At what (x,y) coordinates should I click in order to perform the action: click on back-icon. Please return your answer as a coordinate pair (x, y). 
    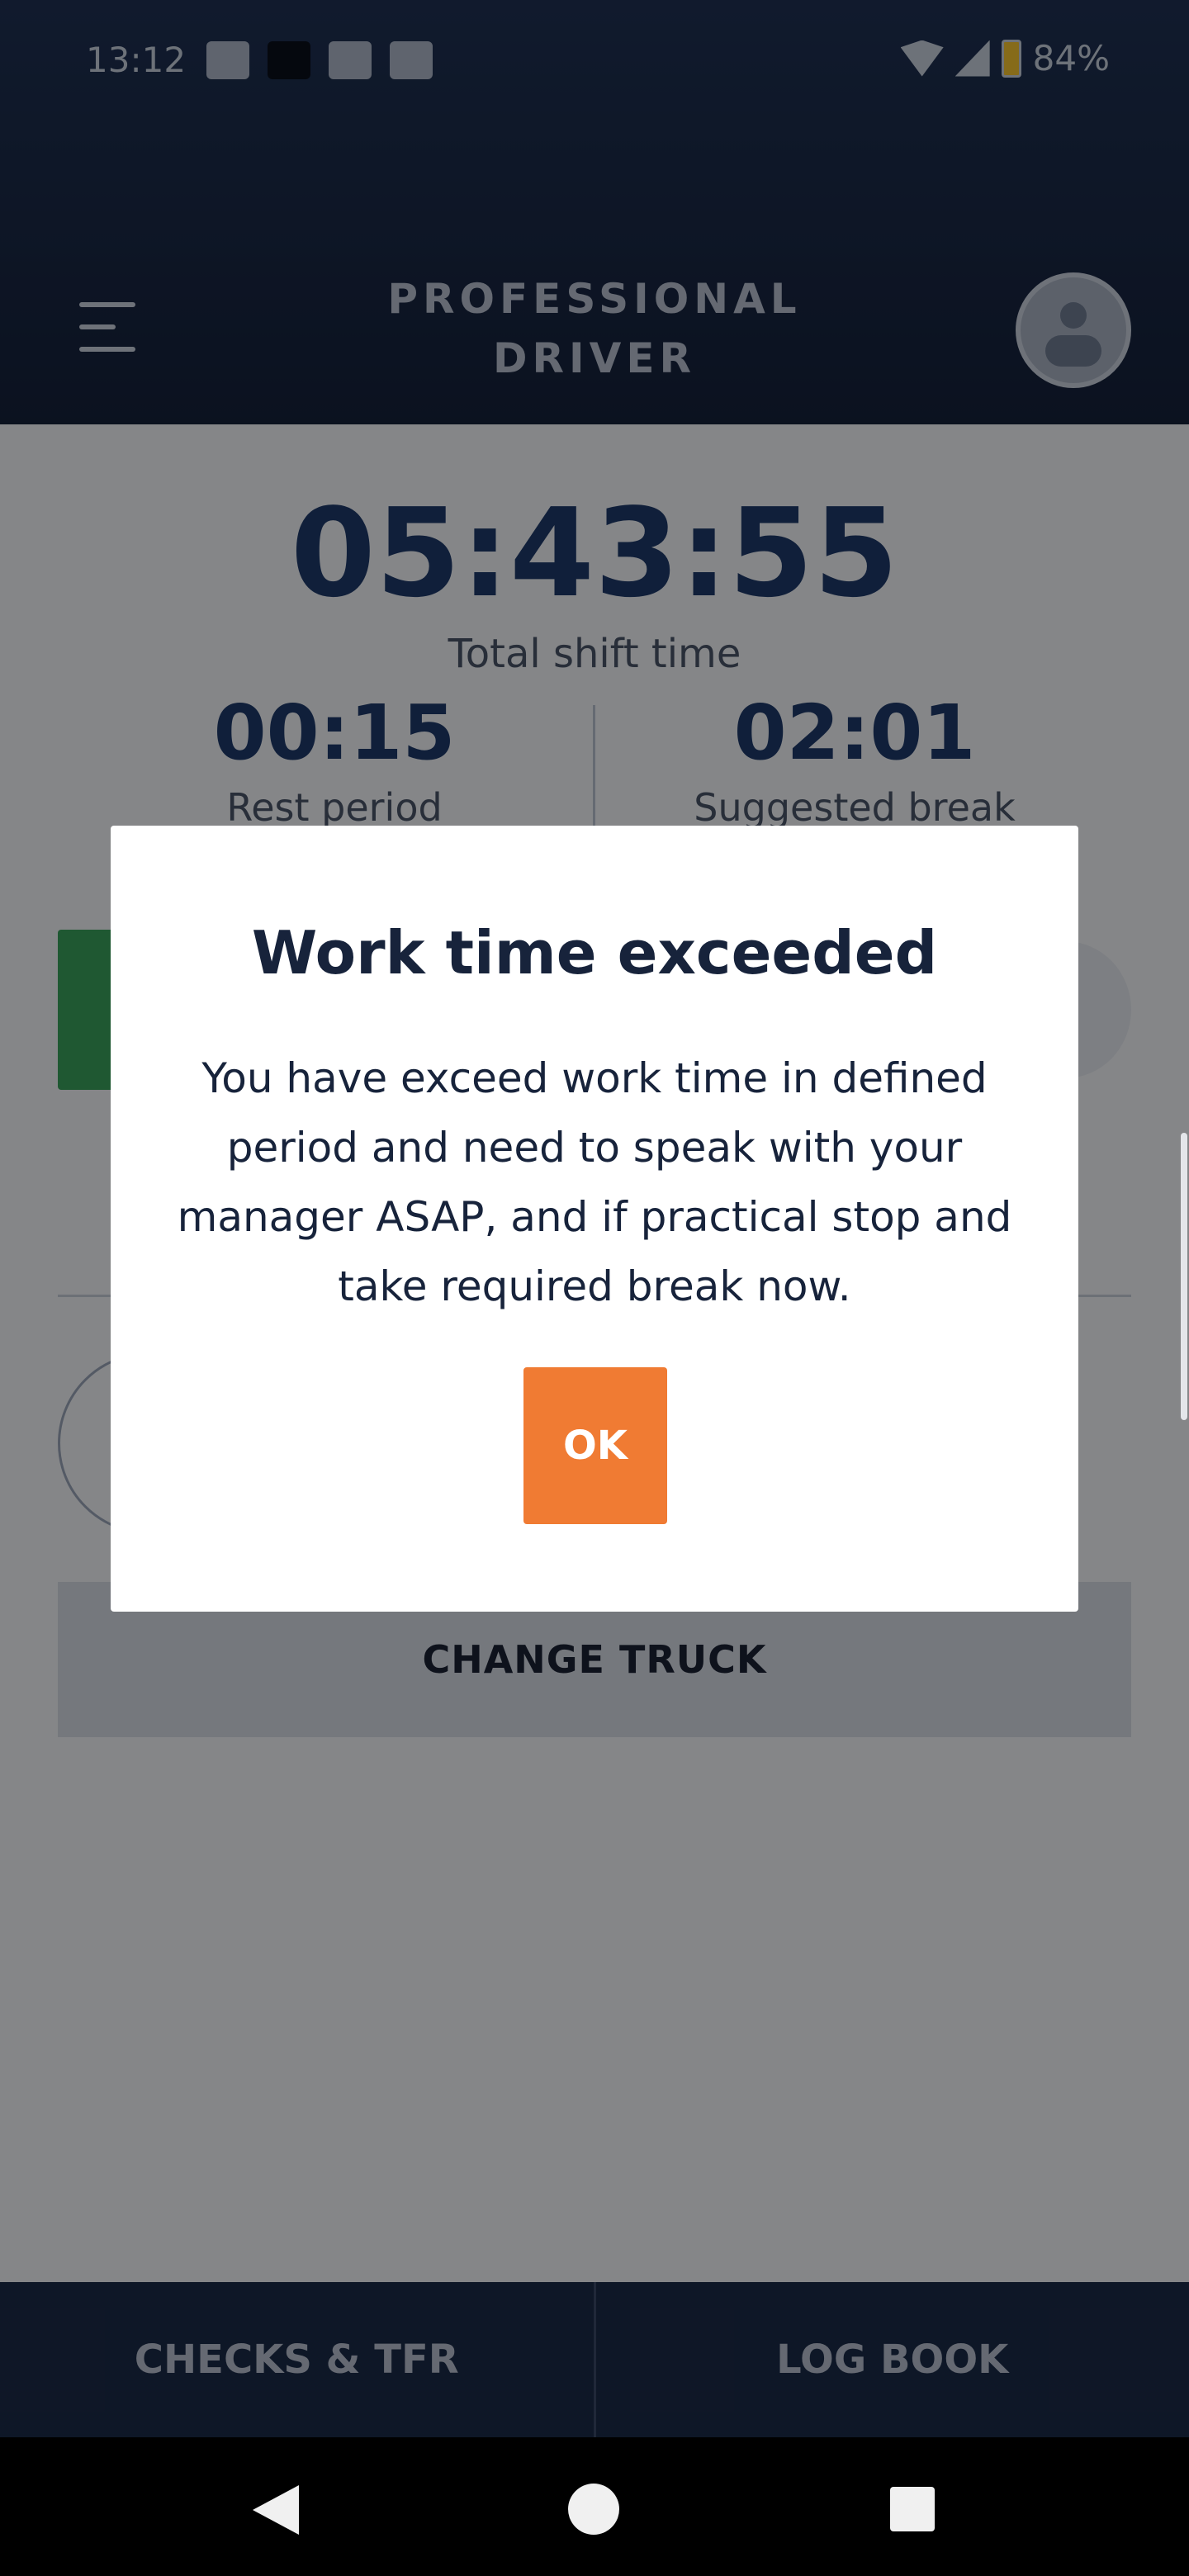
    Looking at the image, I should click on (276, 2510).